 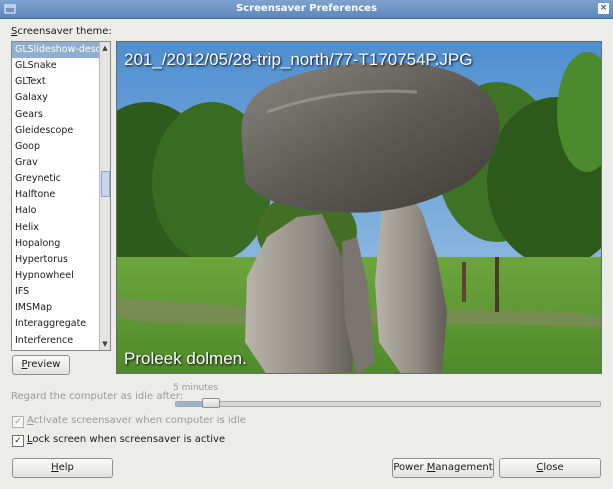 What do you see at coordinates (211, 403) in the screenshot?
I see `idle-slider-thumb` at bounding box center [211, 403].